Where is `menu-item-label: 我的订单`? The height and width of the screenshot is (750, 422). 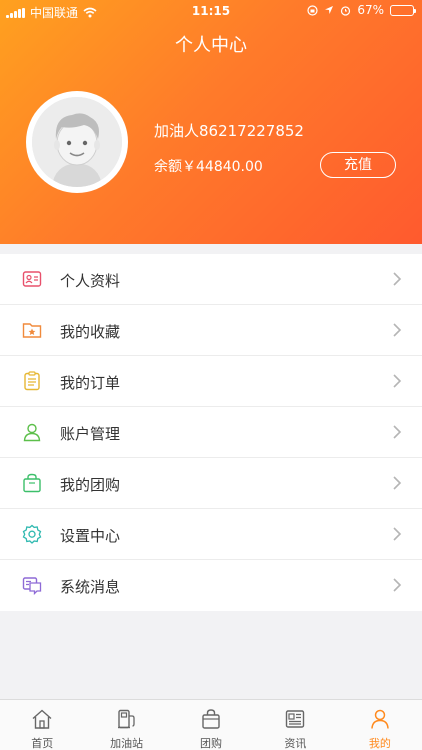 menu-item-label: 我的订单 is located at coordinates (90, 383).